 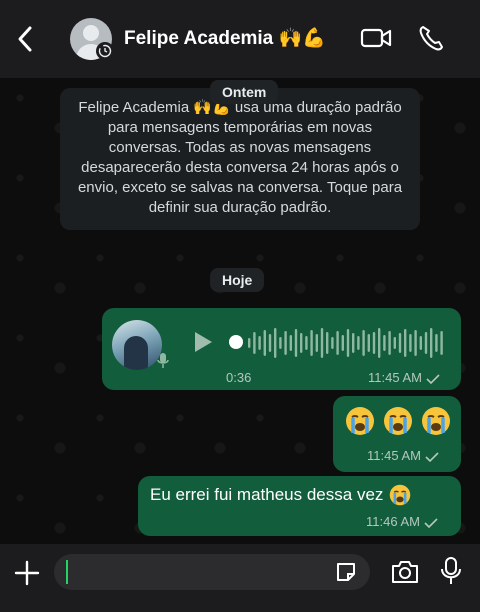 I want to click on microphone-badge-icon, so click(x=163, y=360).